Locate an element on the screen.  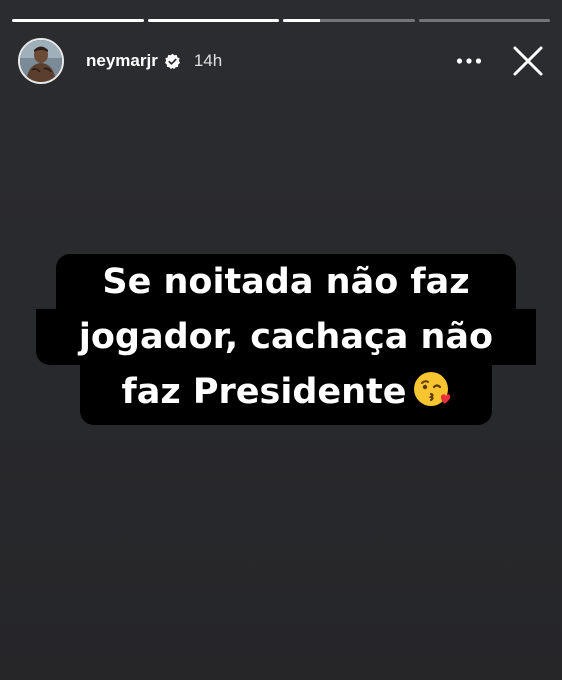
more-horizontal-icon is located at coordinates (469, 61).